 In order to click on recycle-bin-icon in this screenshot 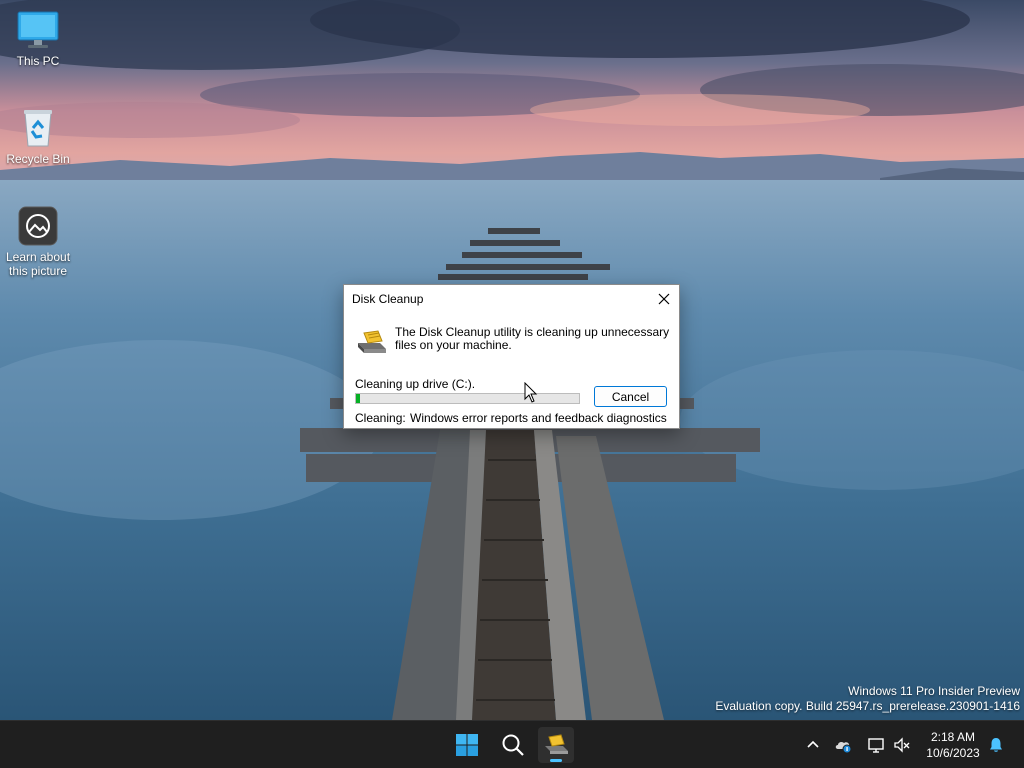, I will do `click(38, 128)`.